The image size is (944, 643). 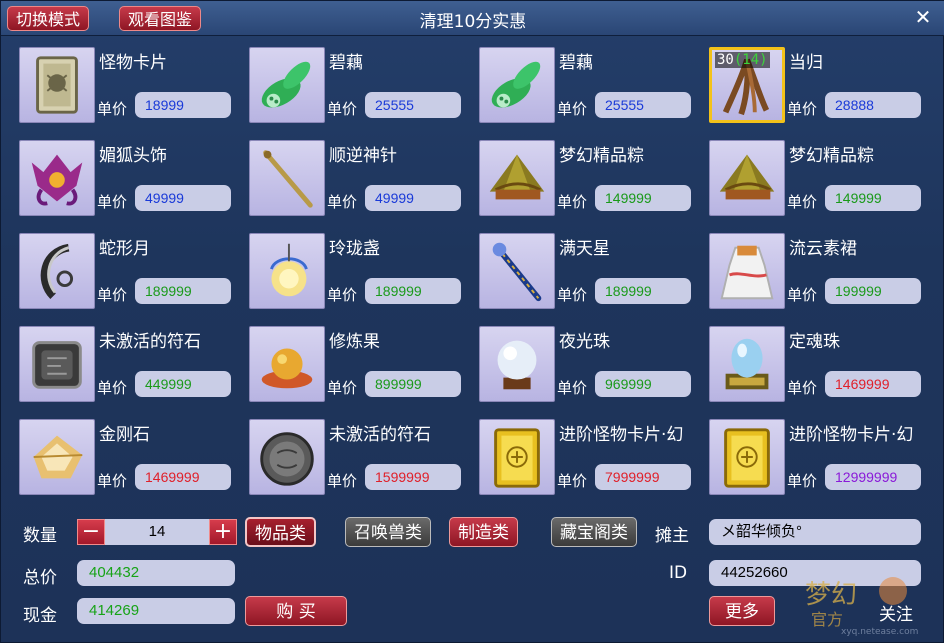 What do you see at coordinates (827, 619) in the screenshot?
I see `svg-text: 官方` at bounding box center [827, 619].